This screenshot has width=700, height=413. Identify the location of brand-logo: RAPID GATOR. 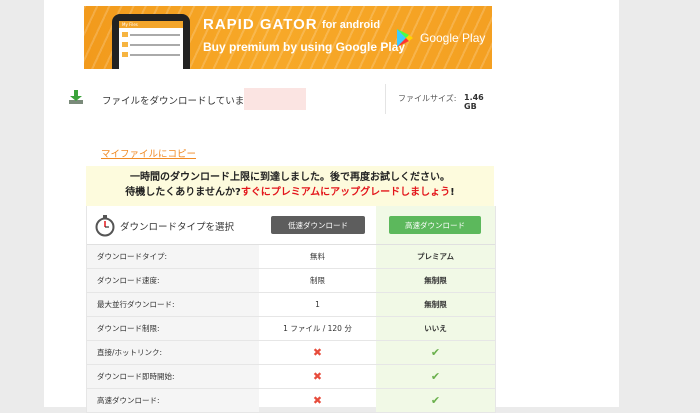
(260, 24).